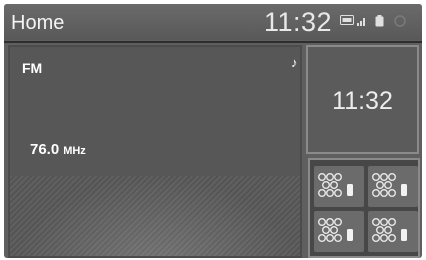 The width and height of the screenshot is (426, 260). What do you see at coordinates (298, 22) in the screenshot?
I see `status-clock: 11:32` at bounding box center [298, 22].